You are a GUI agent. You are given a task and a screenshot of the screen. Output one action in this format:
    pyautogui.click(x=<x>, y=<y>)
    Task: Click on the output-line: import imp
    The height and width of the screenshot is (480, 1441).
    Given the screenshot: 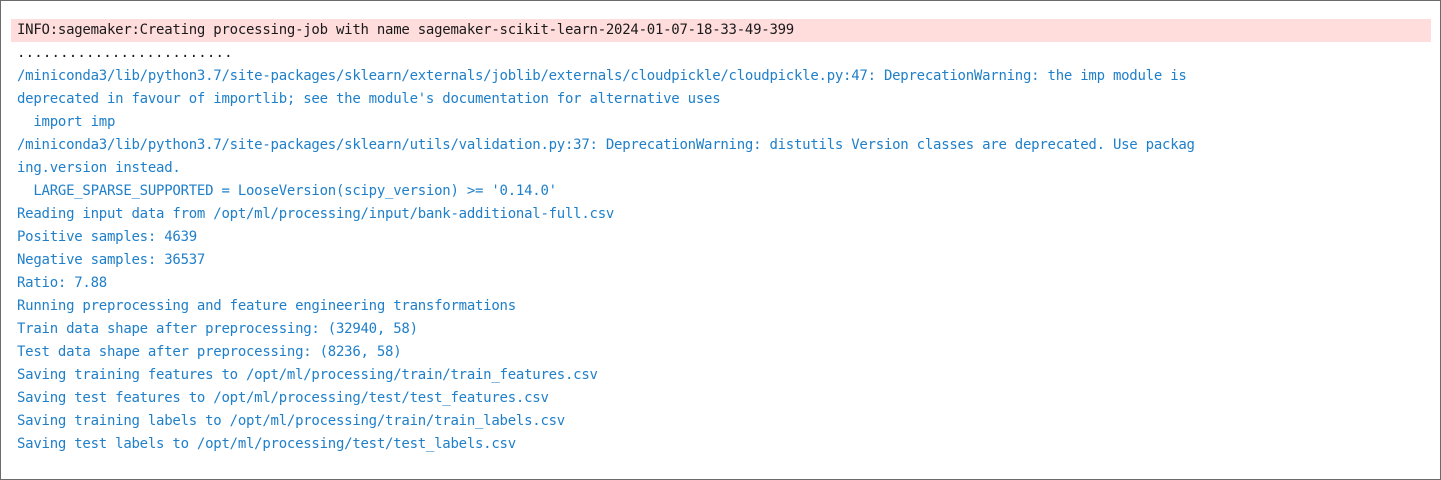 What is the action you would take?
    pyautogui.click(x=66, y=122)
    